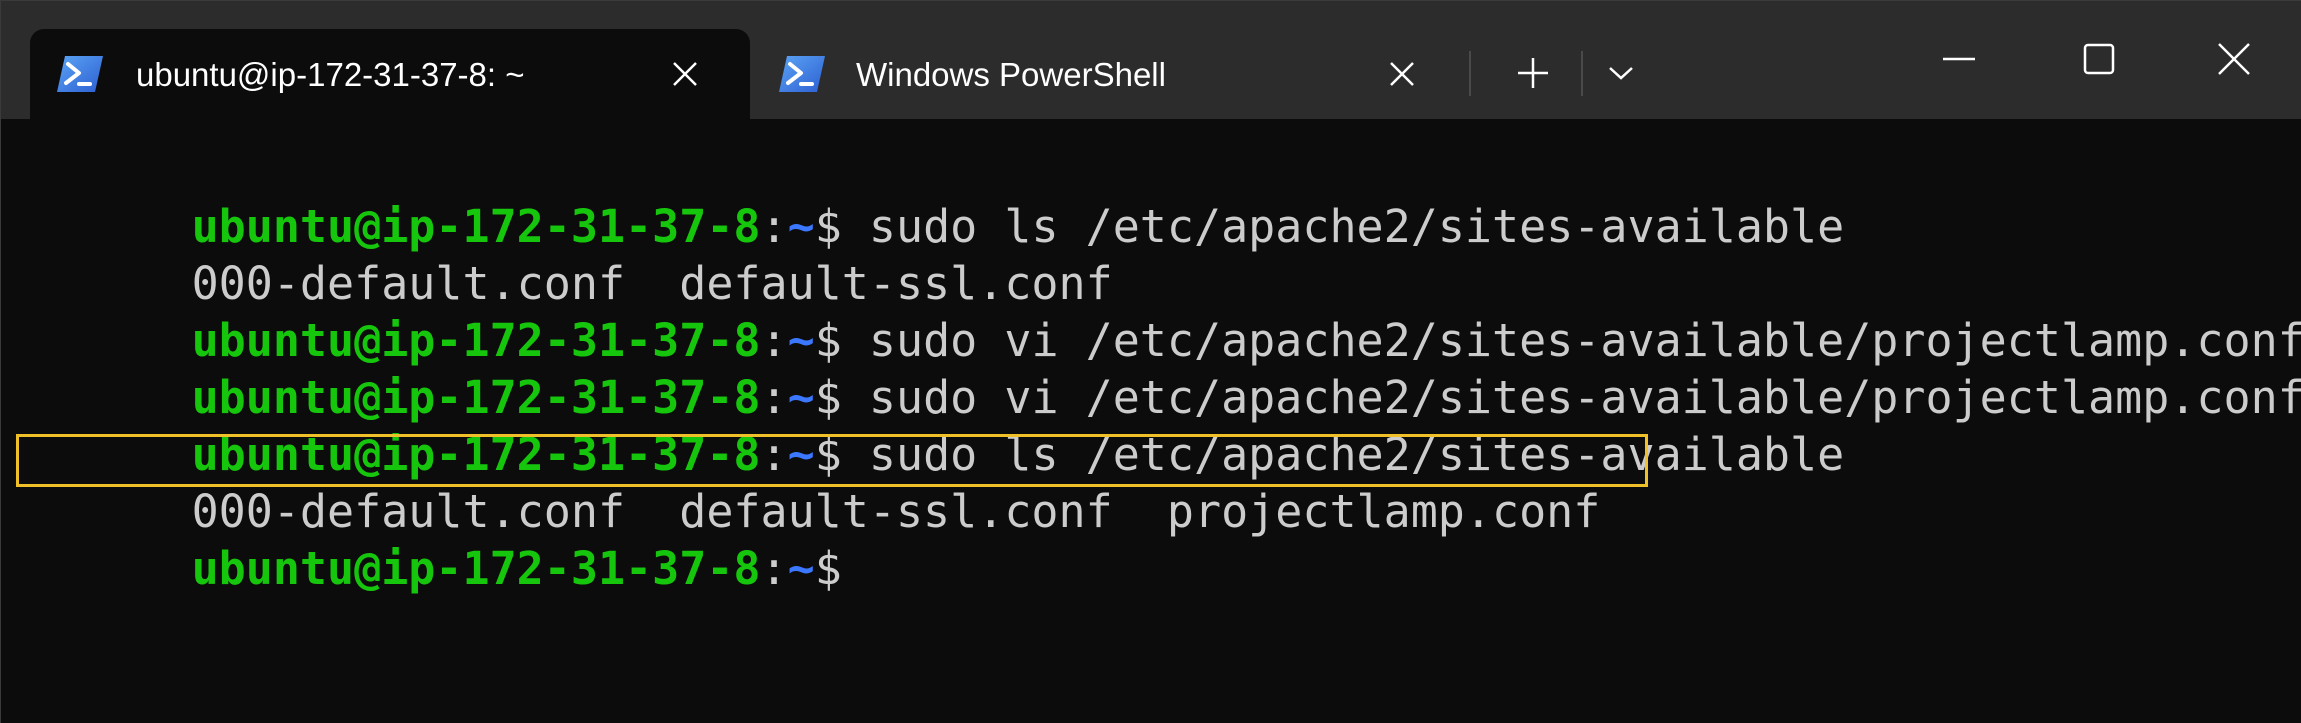  I want to click on tab-title: Windows PowerShell, so click(1011, 74).